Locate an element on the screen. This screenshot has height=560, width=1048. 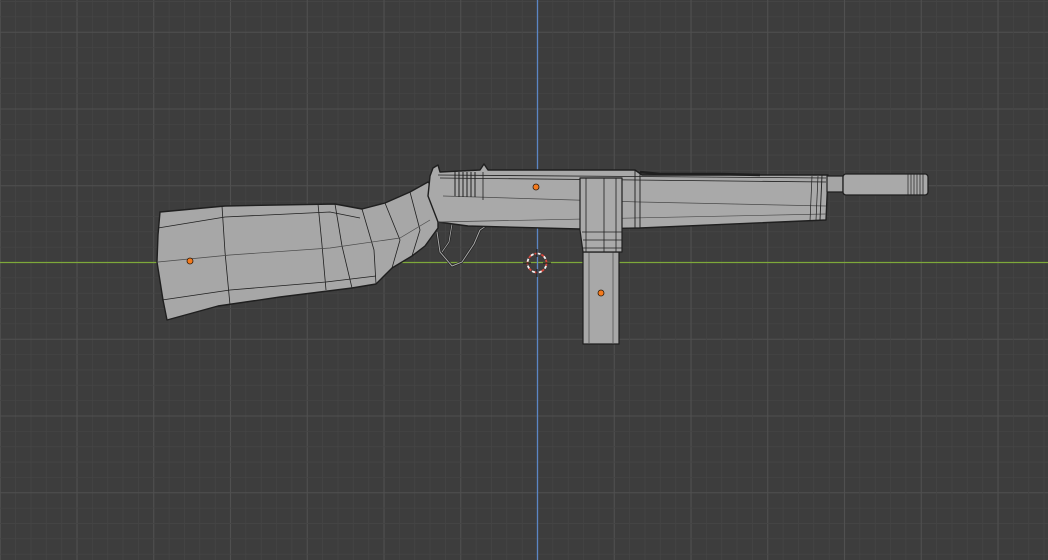
magazine-object is located at coordinates (601, 298).